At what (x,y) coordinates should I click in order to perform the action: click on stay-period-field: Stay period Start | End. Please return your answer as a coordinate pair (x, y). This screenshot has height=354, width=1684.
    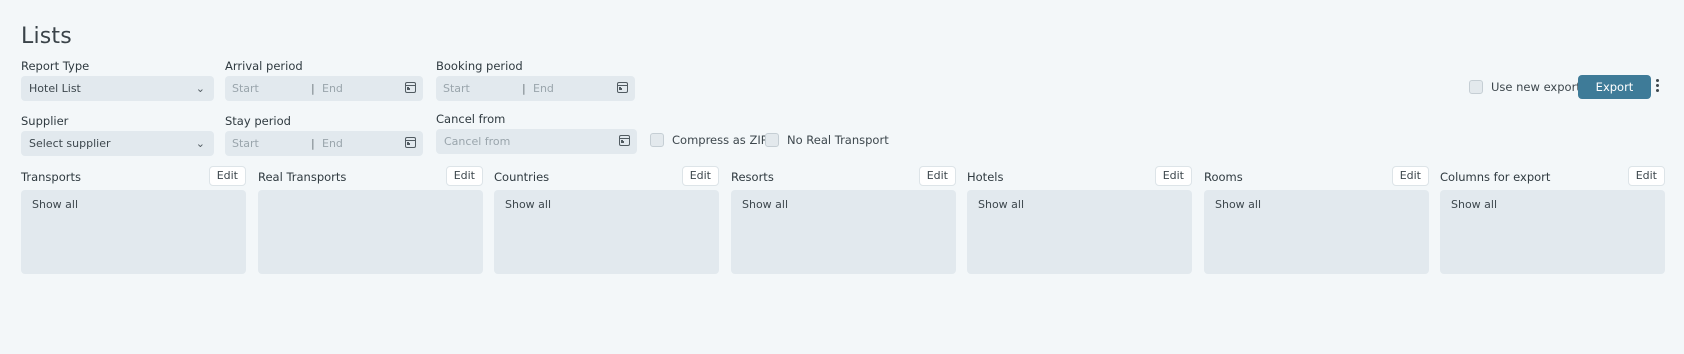
    Looking at the image, I should click on (324, 134).